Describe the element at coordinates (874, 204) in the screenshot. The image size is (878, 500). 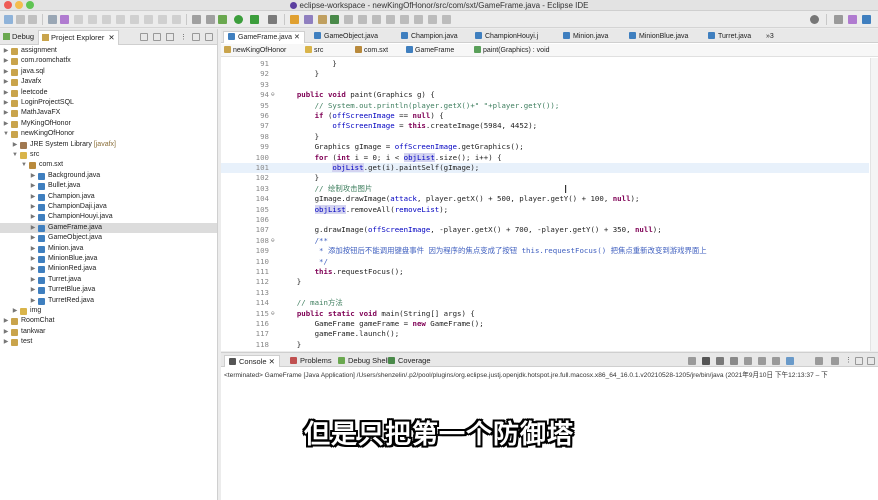
I see `editor-scrollbar` at that location.